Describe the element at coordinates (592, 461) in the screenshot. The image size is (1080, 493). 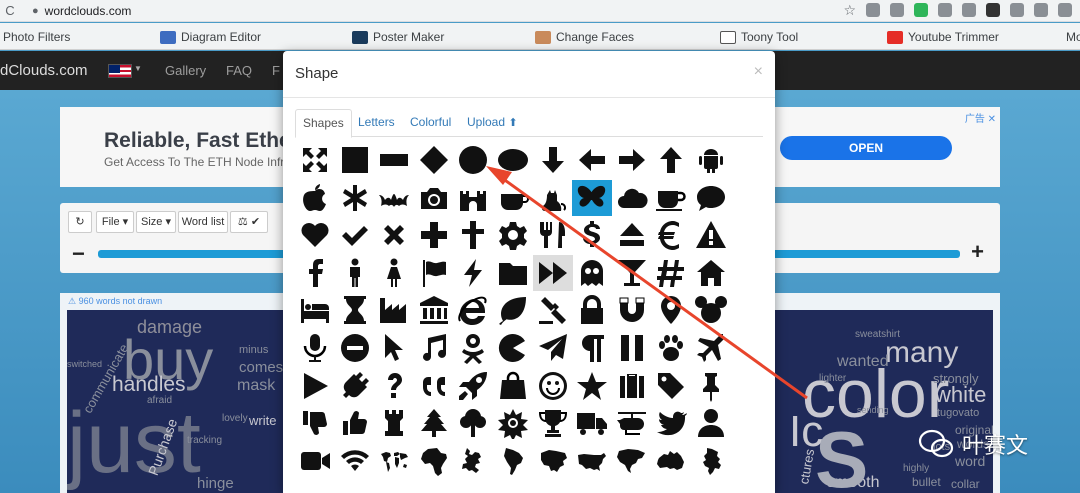
I see `usa-icon` at that location.